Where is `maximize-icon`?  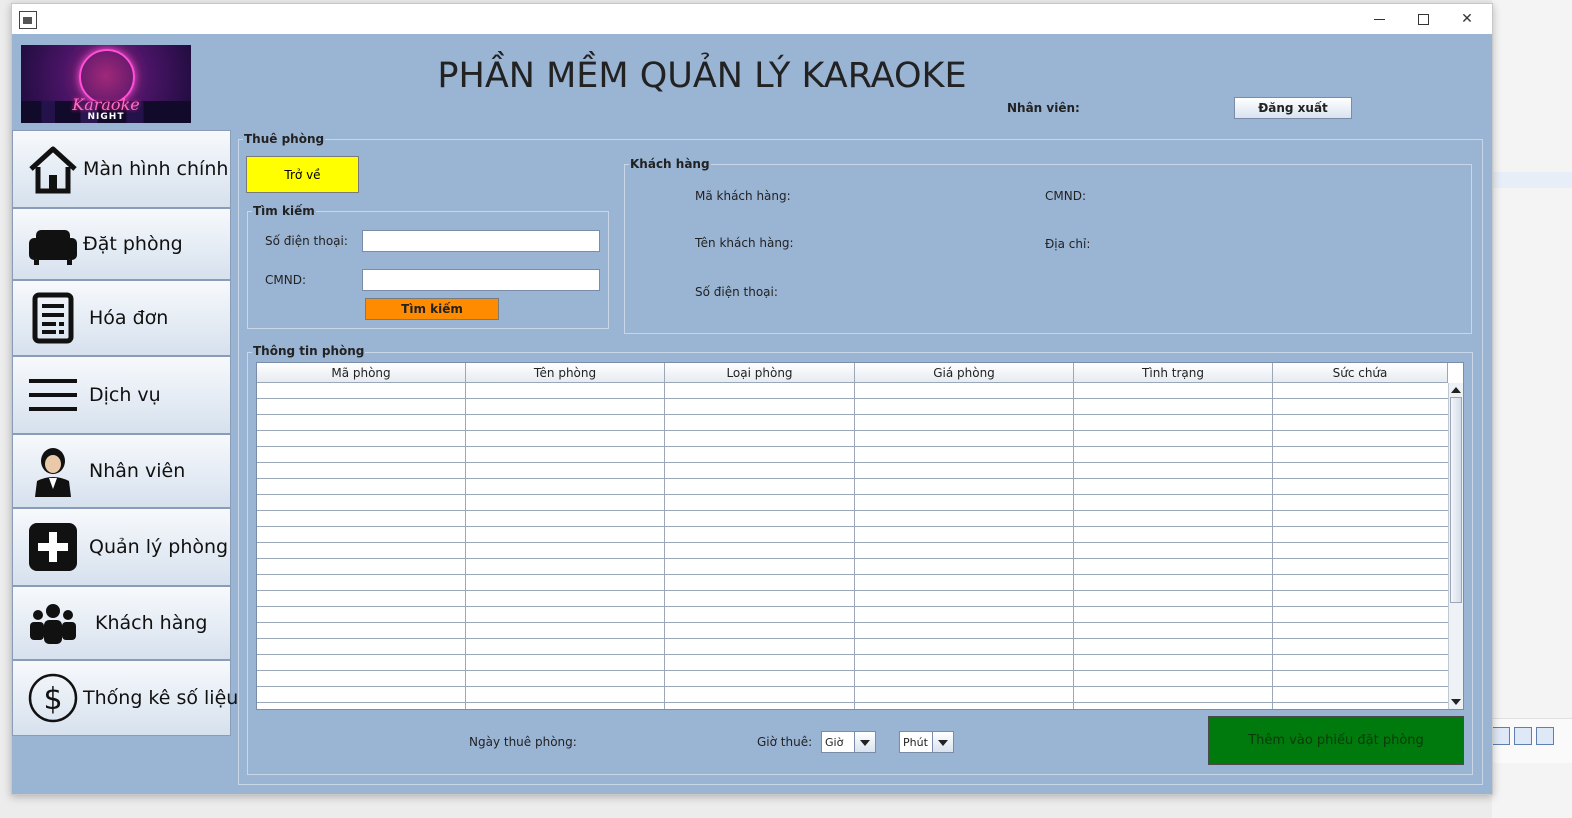 maximize-icon is located at coordinates (1423, 19).